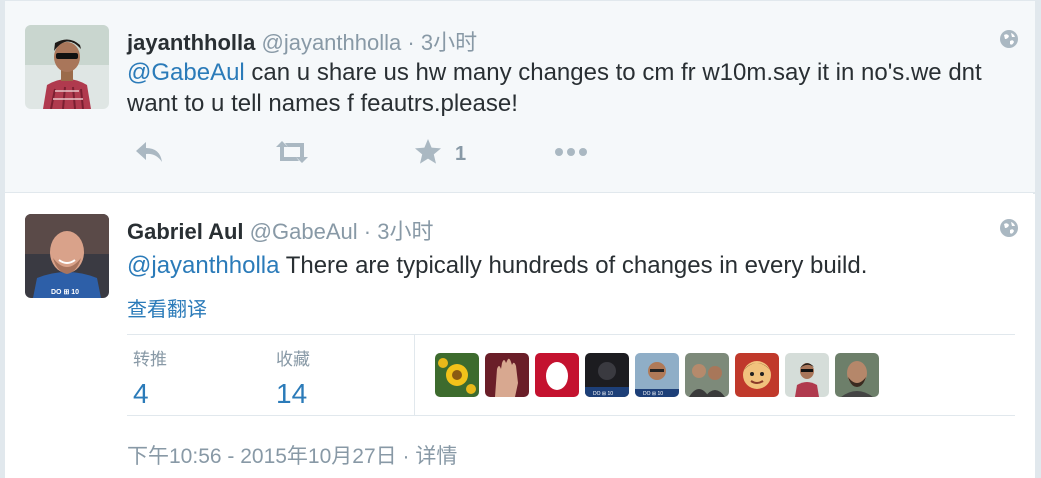  Describe the element at coordinates (571, 152) in the screenshot. I see `more-icon` at that location.